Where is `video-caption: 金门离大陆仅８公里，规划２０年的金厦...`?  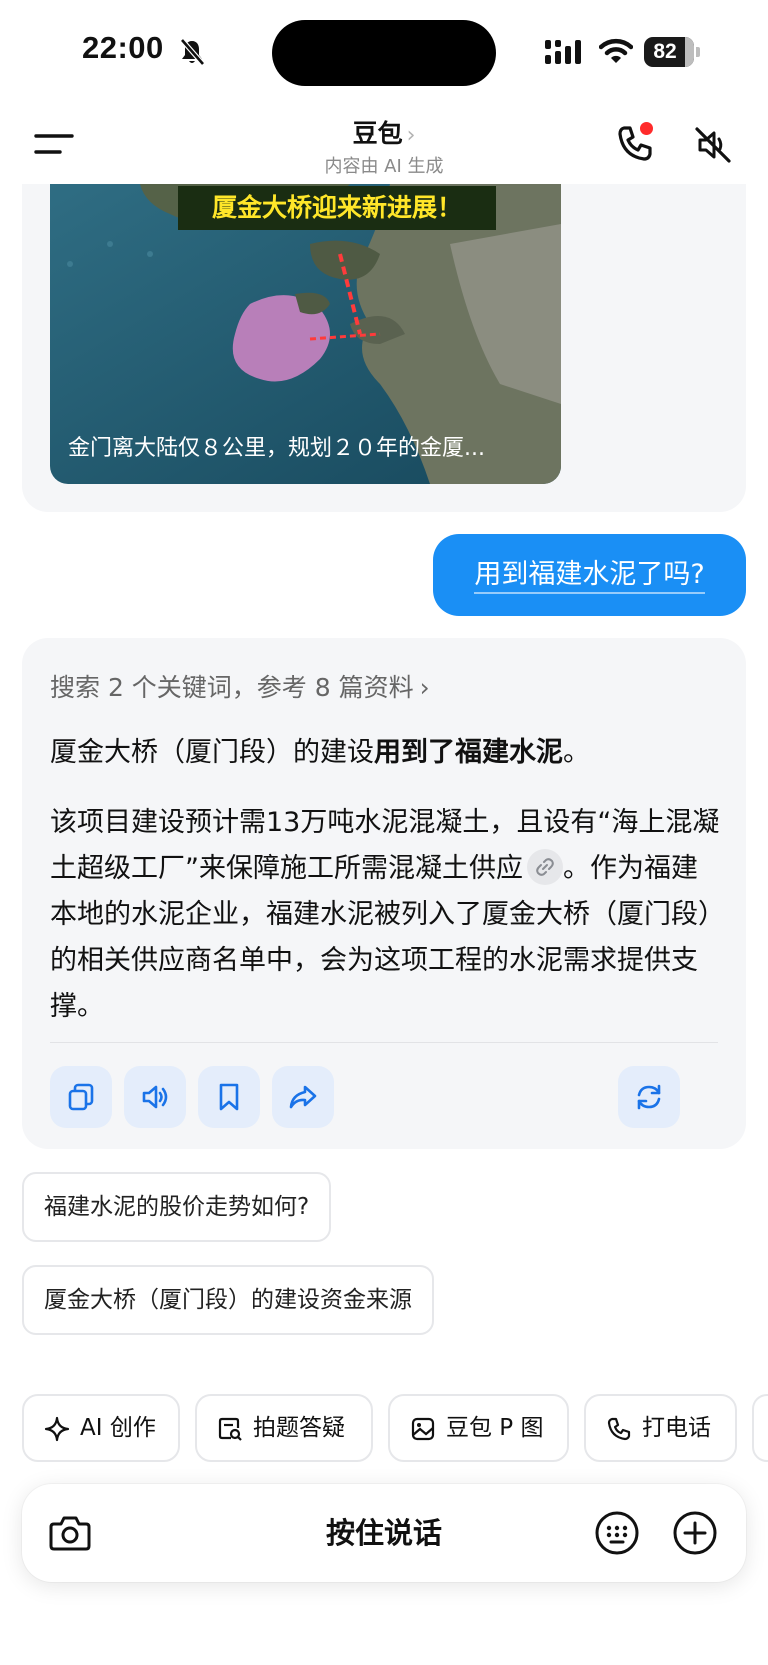 video-caption: 金门离大陆仅８公里，规划２０年的金厦... is located at coordinates (276, 448).